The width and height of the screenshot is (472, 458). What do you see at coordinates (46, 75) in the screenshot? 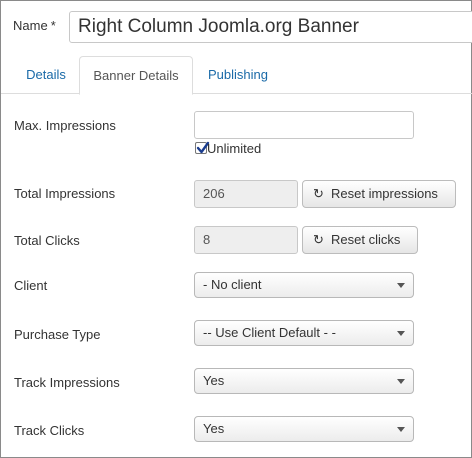
I see `tab-details: Details` at bounding box center [46, 75].